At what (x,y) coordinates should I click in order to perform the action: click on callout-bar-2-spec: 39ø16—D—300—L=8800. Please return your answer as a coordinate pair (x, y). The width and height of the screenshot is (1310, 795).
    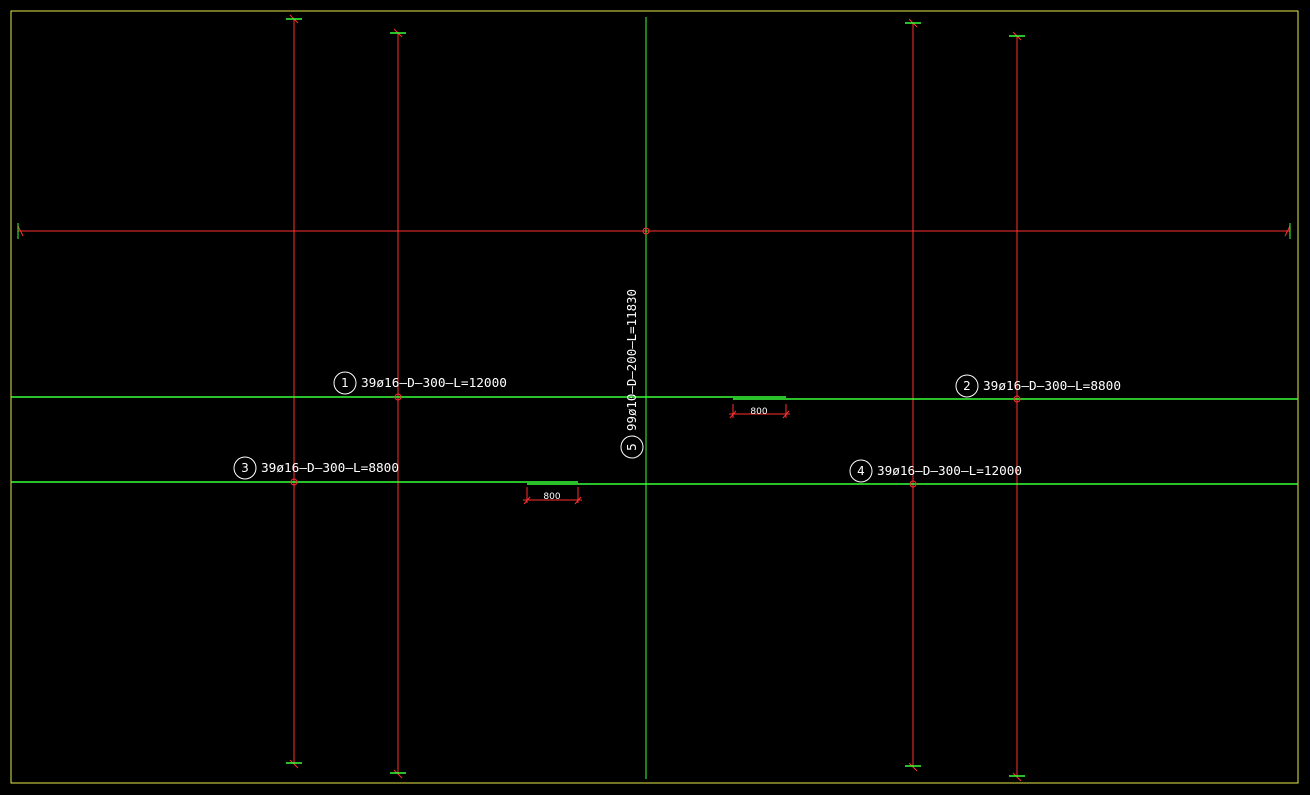
    Looking at the image, I should click on (1052, 385).